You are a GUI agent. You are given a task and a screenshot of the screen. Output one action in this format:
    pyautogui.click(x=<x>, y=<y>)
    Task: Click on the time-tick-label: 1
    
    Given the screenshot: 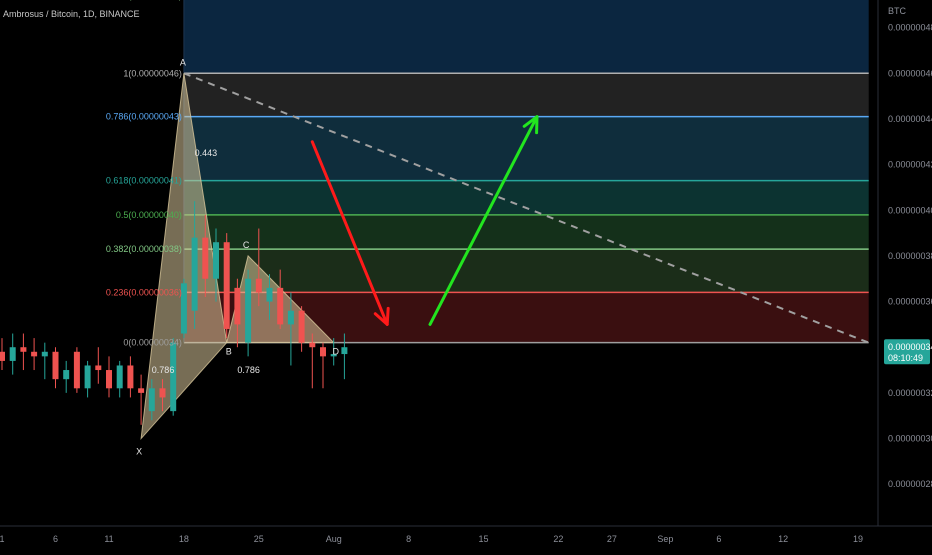 What is the action you would take?
    pyautogui.click(x=2, y=539)
    